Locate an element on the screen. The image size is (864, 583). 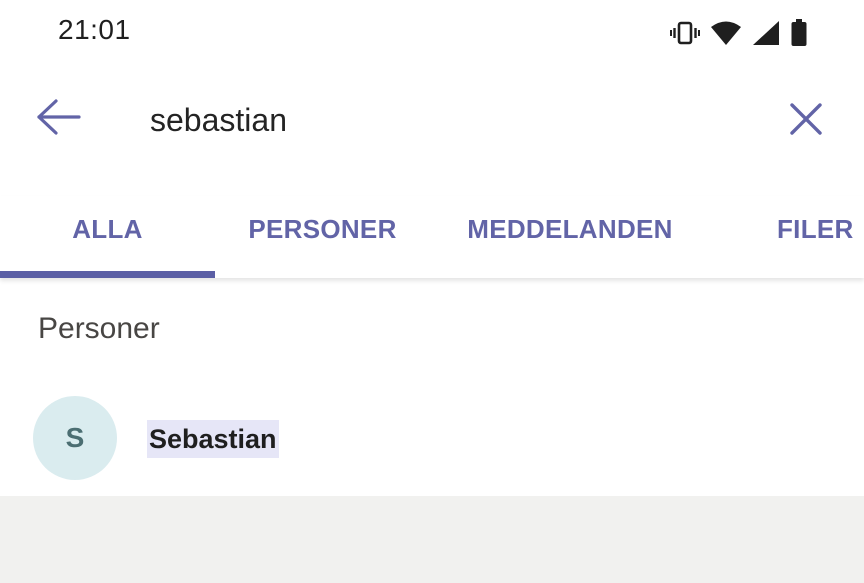
search-input is located at coordinates (430, 120).